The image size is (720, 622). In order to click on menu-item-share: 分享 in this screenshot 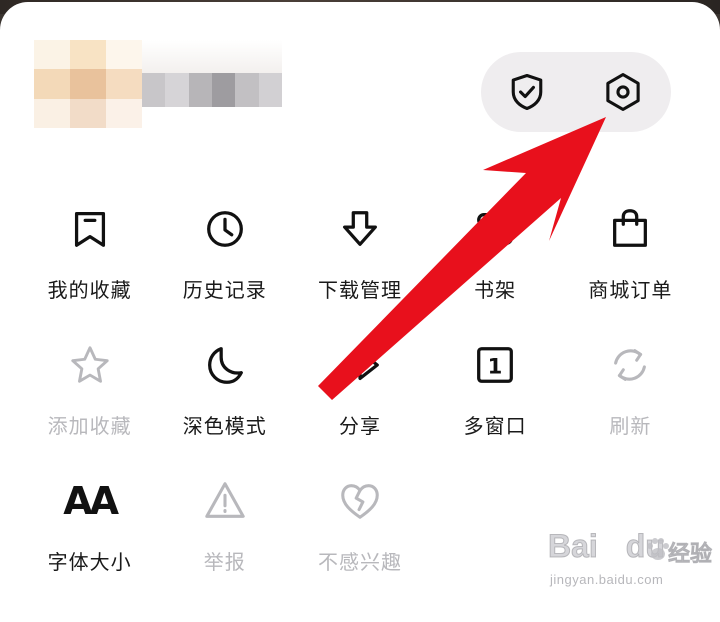, I will do `click(359, 402)`.